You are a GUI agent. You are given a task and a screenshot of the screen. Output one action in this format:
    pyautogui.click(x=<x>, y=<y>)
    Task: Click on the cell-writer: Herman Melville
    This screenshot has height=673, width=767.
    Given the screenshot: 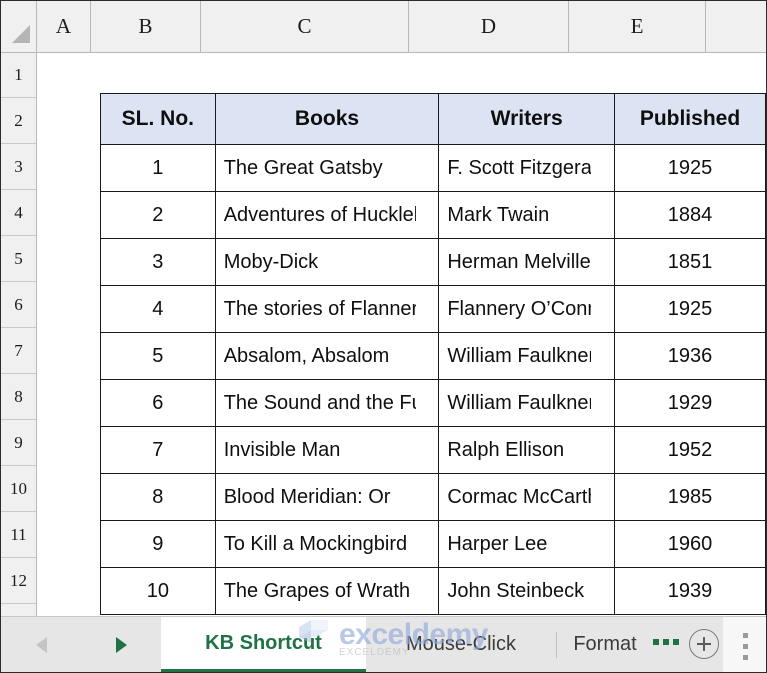 What is the action you would take?
    pyautogui.click(x=526, y=262)
    